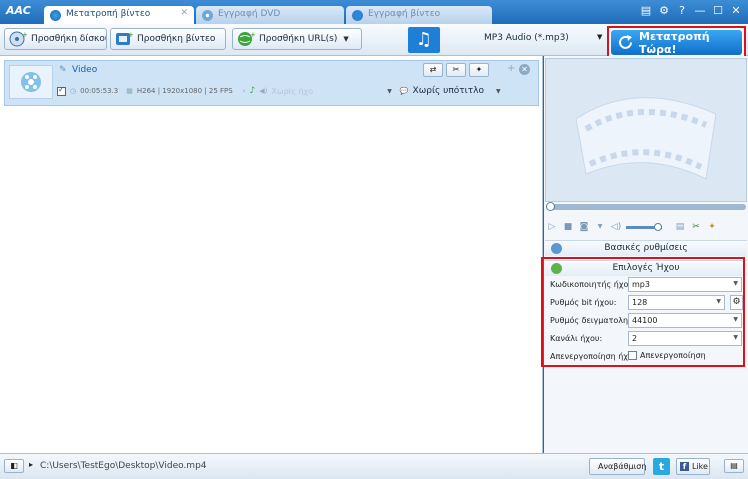  Describe the element at coordinates (357, 15) in the screenshot. I see `record-icon` at that location.